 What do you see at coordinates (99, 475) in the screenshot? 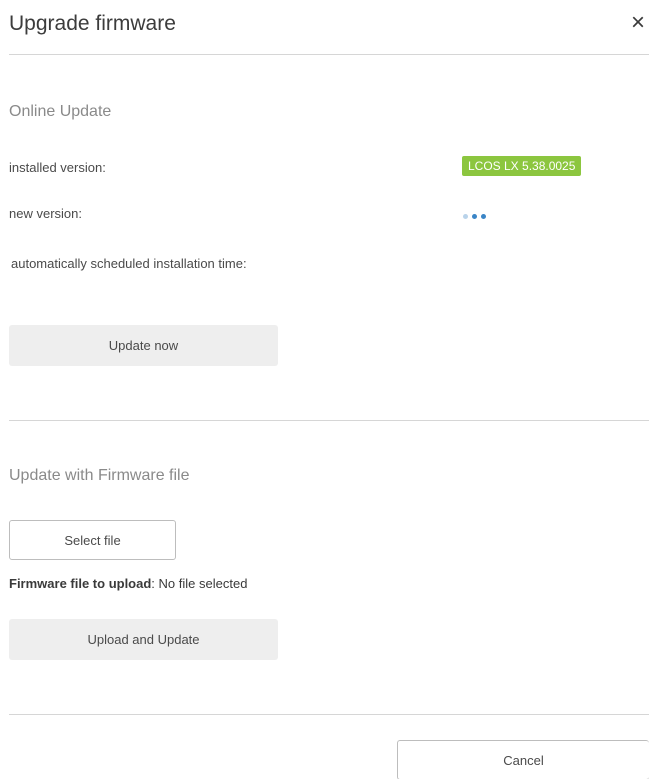
I see `firmware-file-title: Update with Firmware file` at bounding box center [99, 475].